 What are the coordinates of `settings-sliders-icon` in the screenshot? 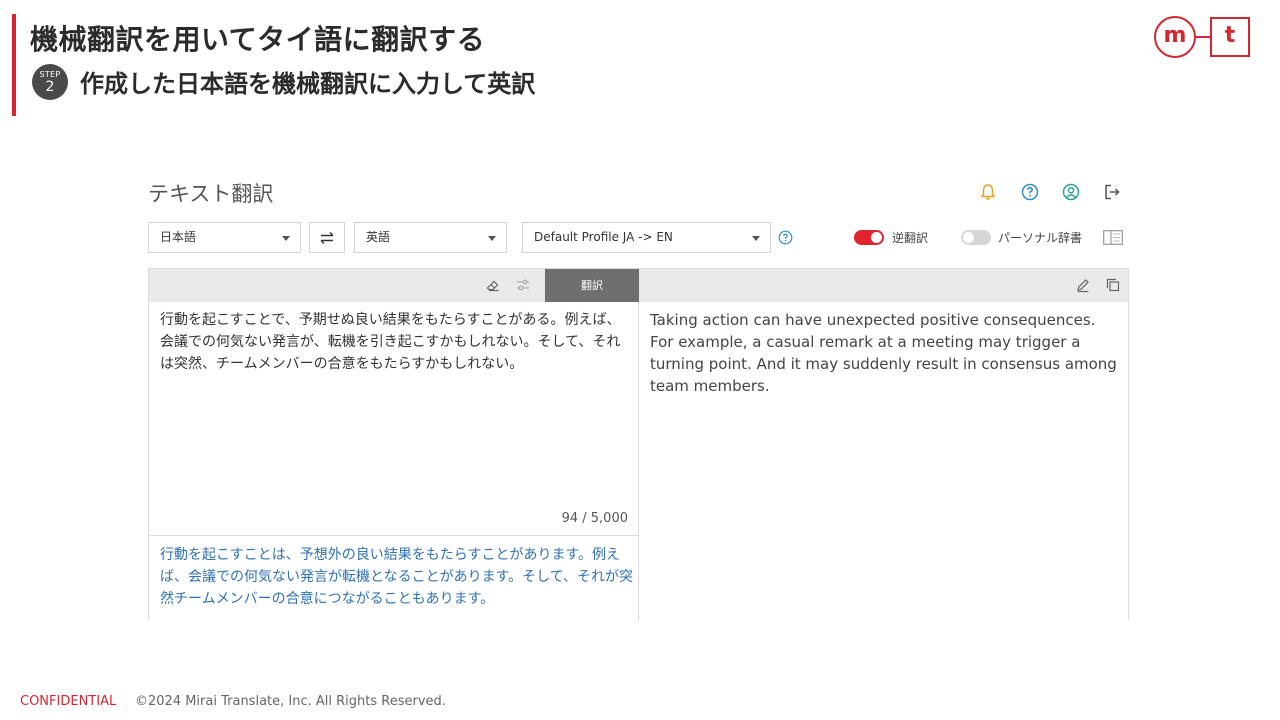 It's located at (523, 285).